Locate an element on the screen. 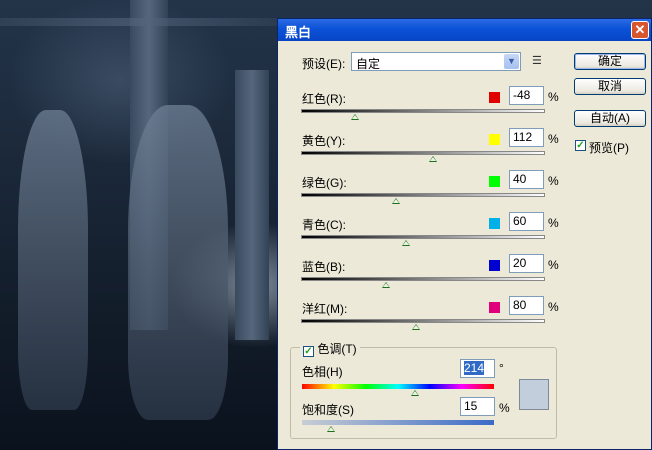  hue-value-field: 214 is located at coordinates (477, 368).